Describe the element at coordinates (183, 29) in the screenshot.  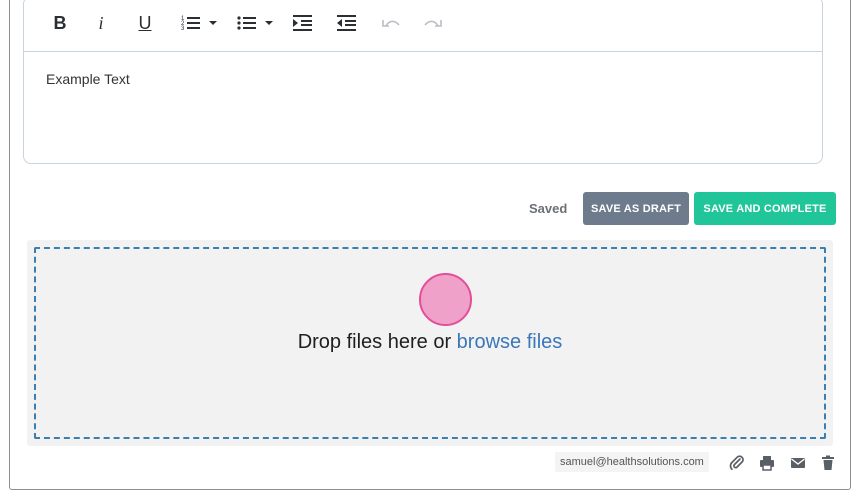
I see `svg-text: 3` at that location.